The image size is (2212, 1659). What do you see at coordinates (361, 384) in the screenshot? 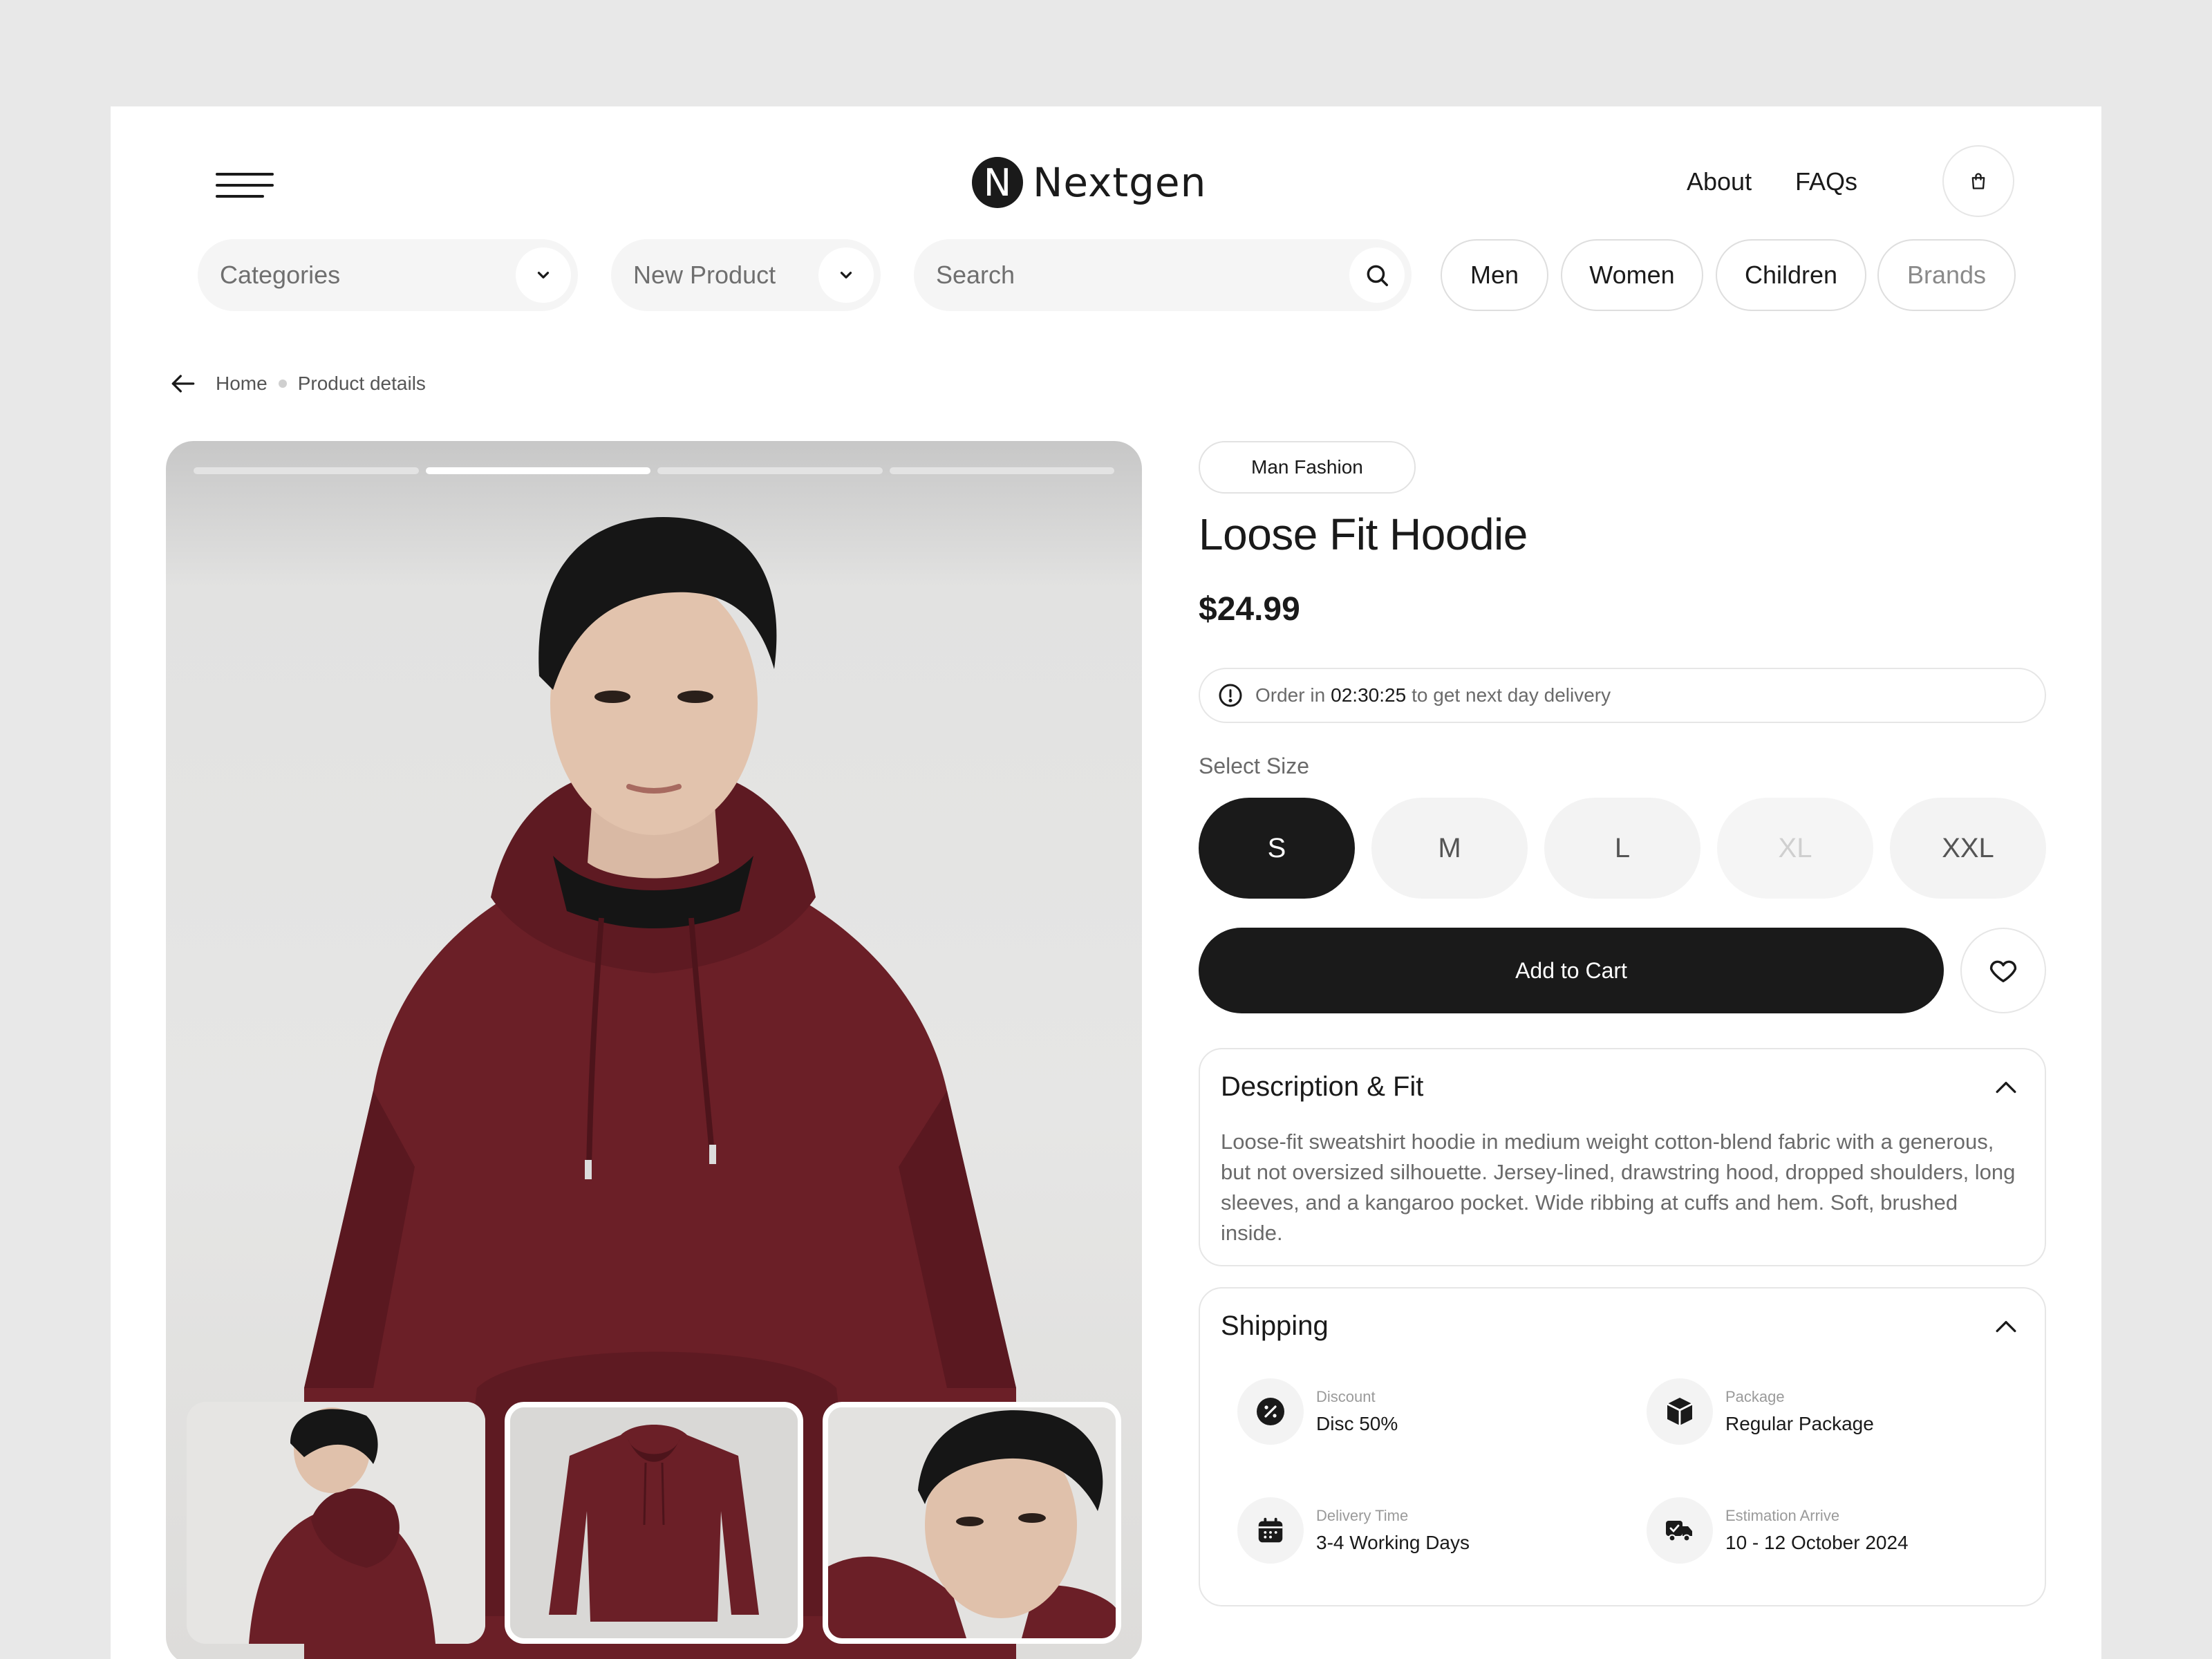
I see `breadcrumb-current: Product details` at bounding box center [361, 384].